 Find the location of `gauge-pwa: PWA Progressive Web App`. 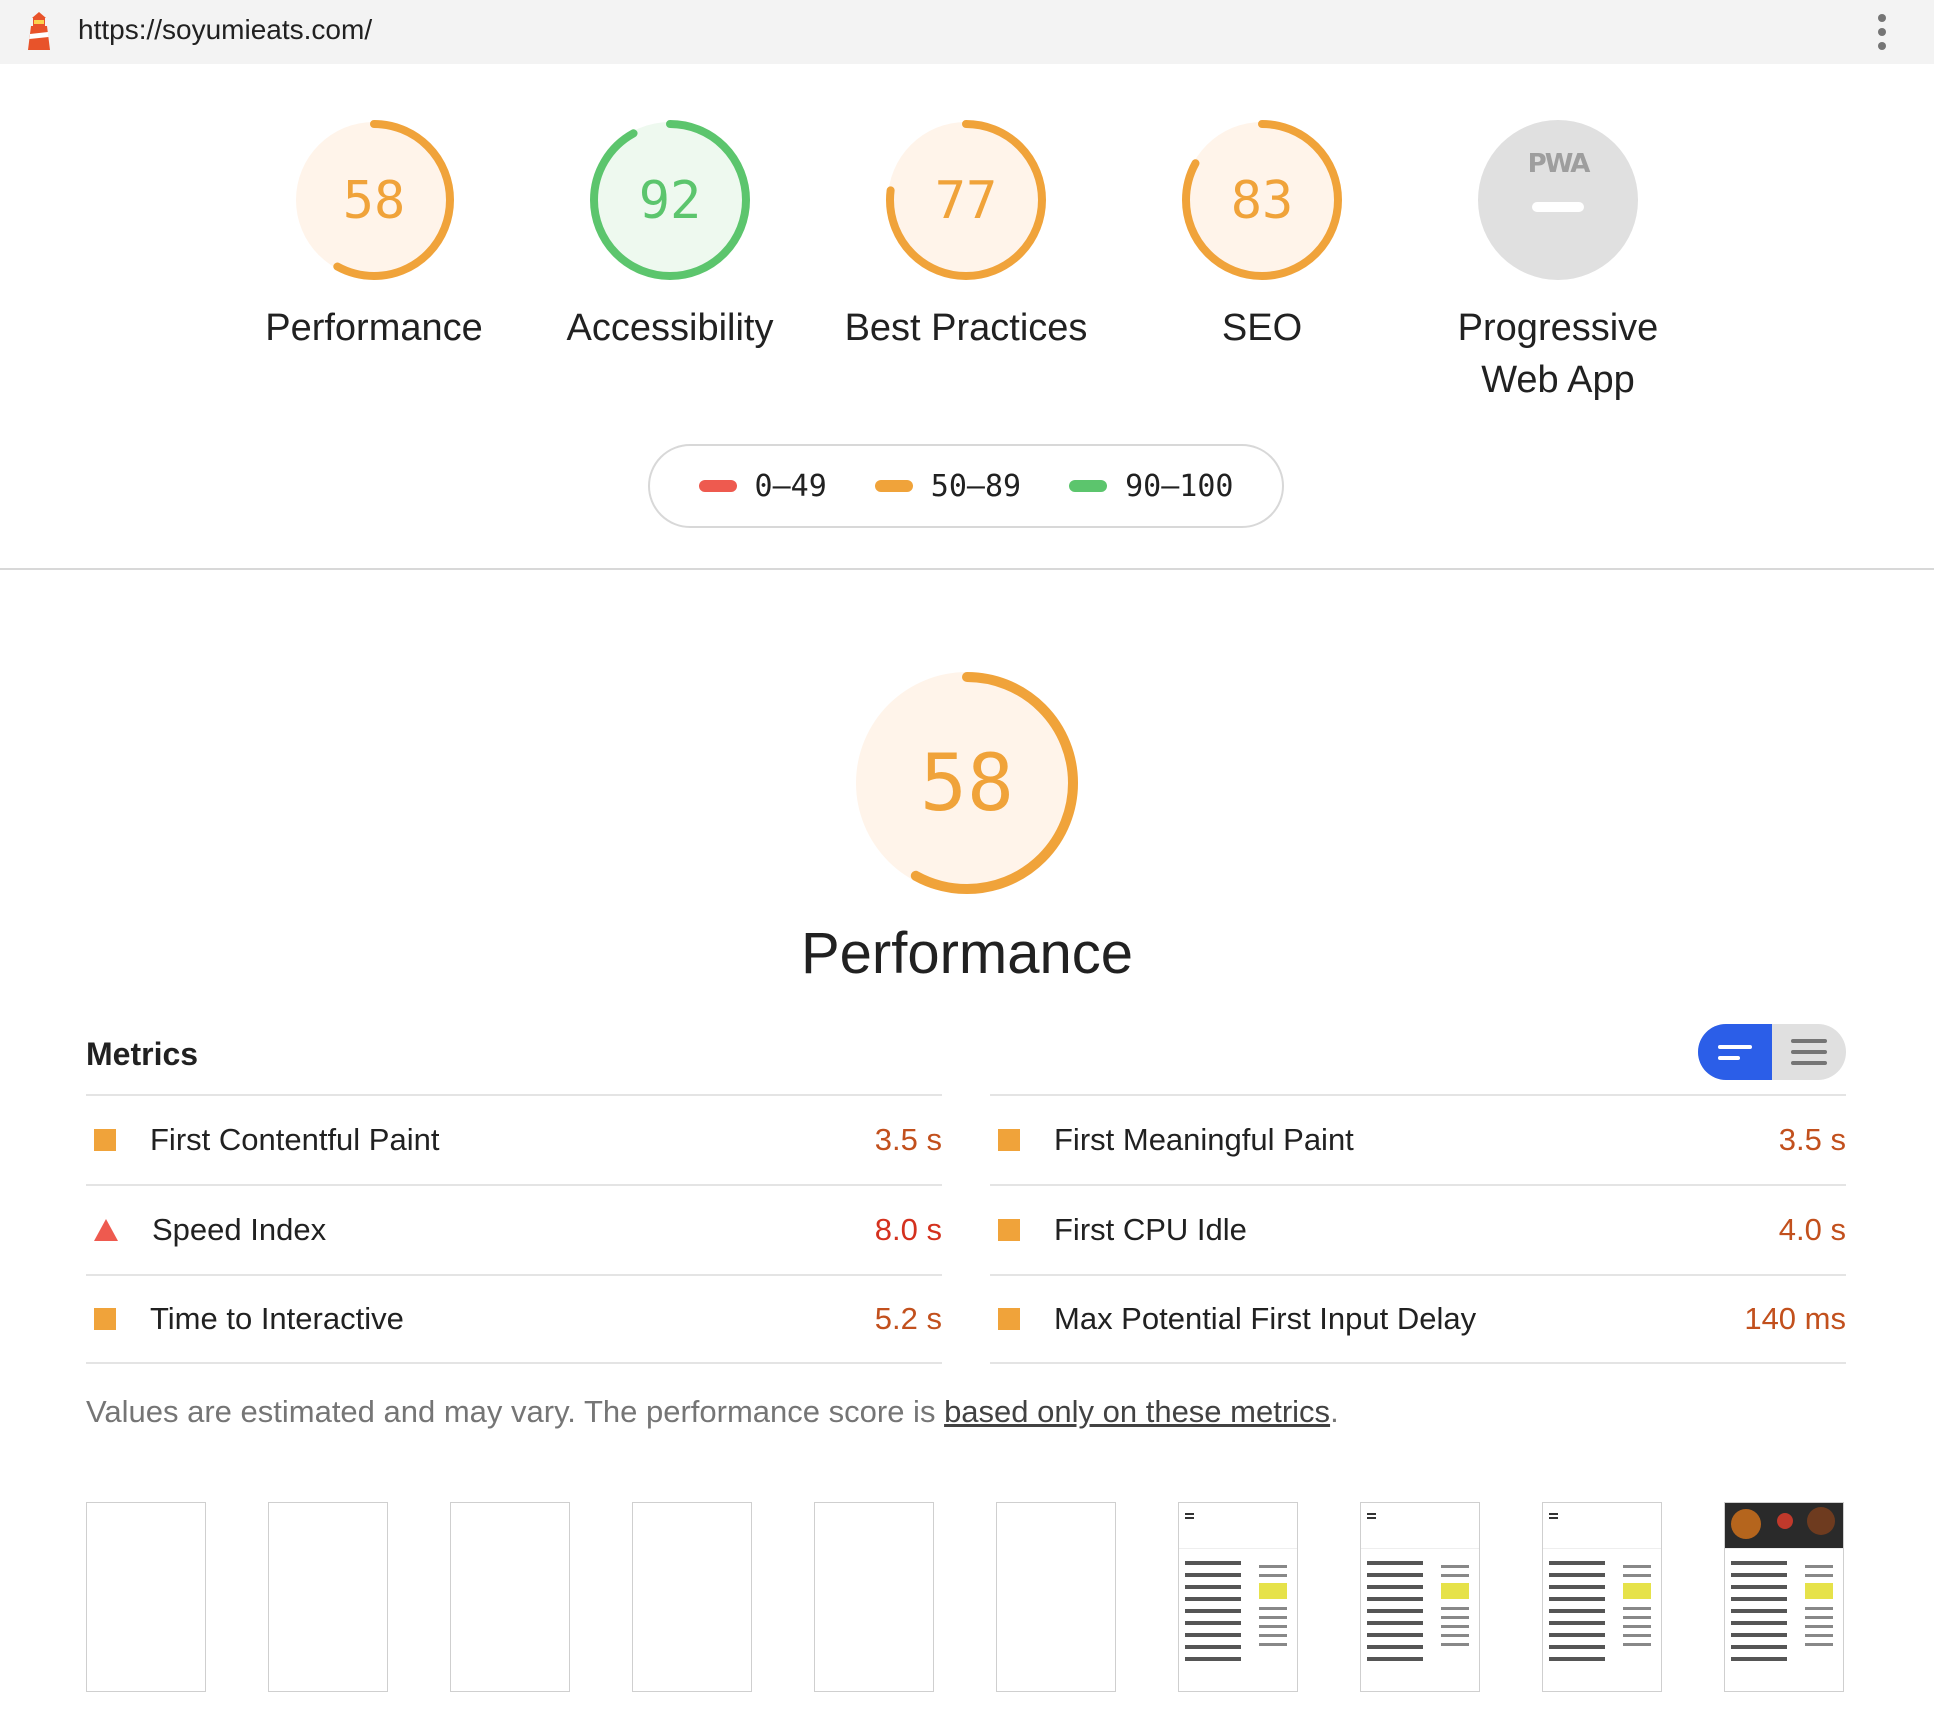

gauge-pwa: PWA Progressive Web App is located at coordinates (1558, 262).